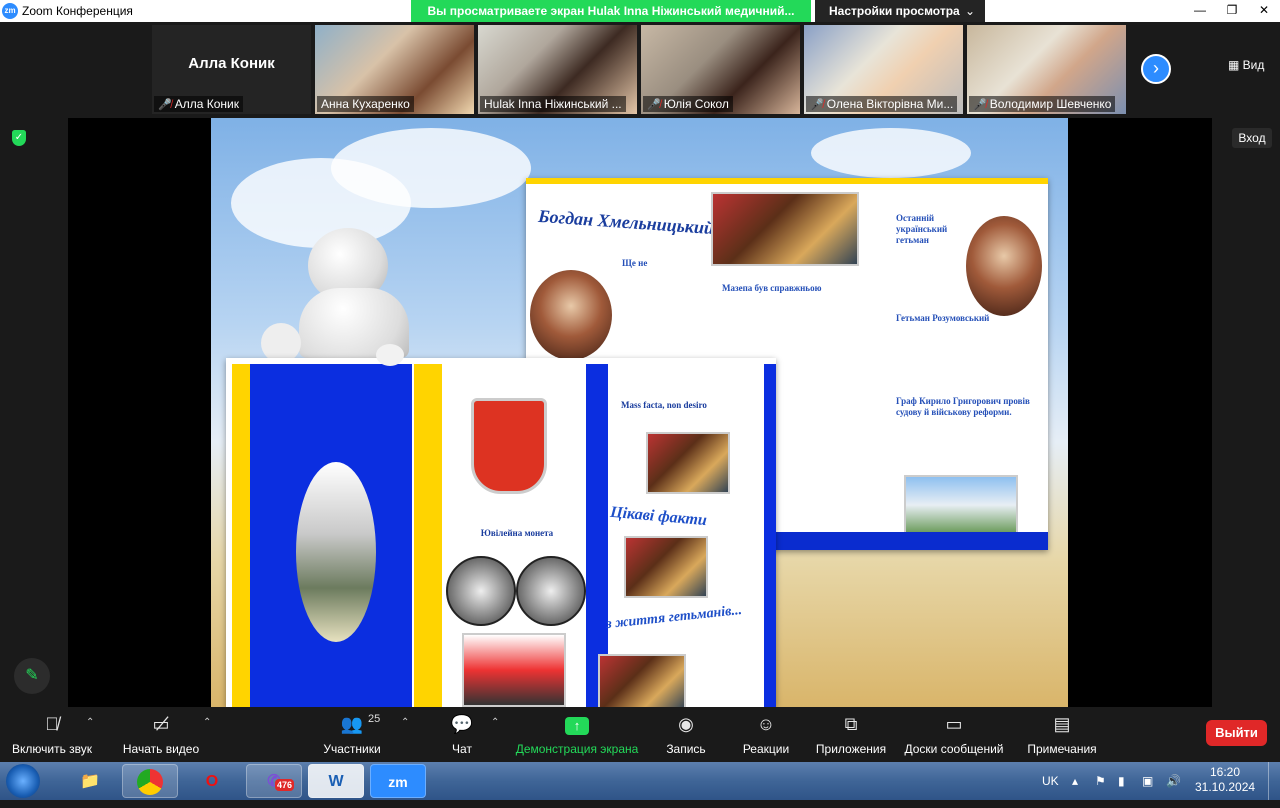  Describe the element at coordinates (90, 722) in the screenshot. I see `audio-options-caret: ⌃` at that location.